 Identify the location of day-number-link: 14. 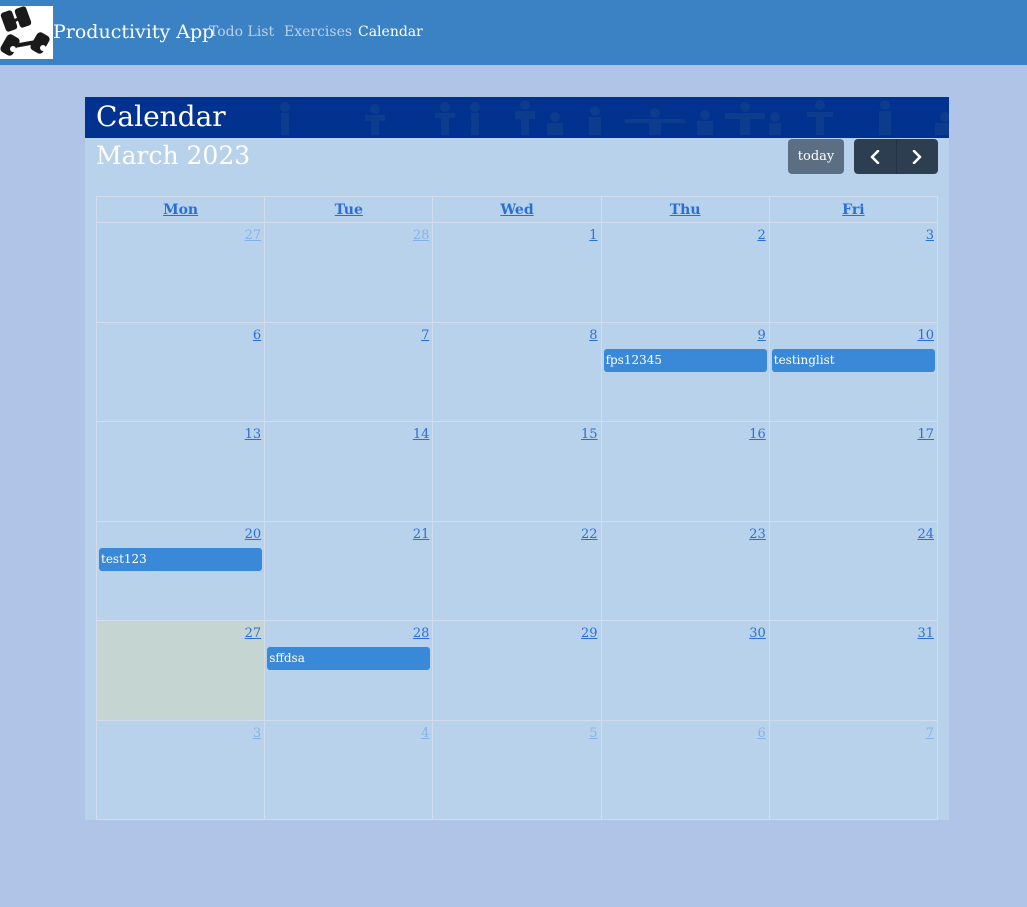
(348, 432).